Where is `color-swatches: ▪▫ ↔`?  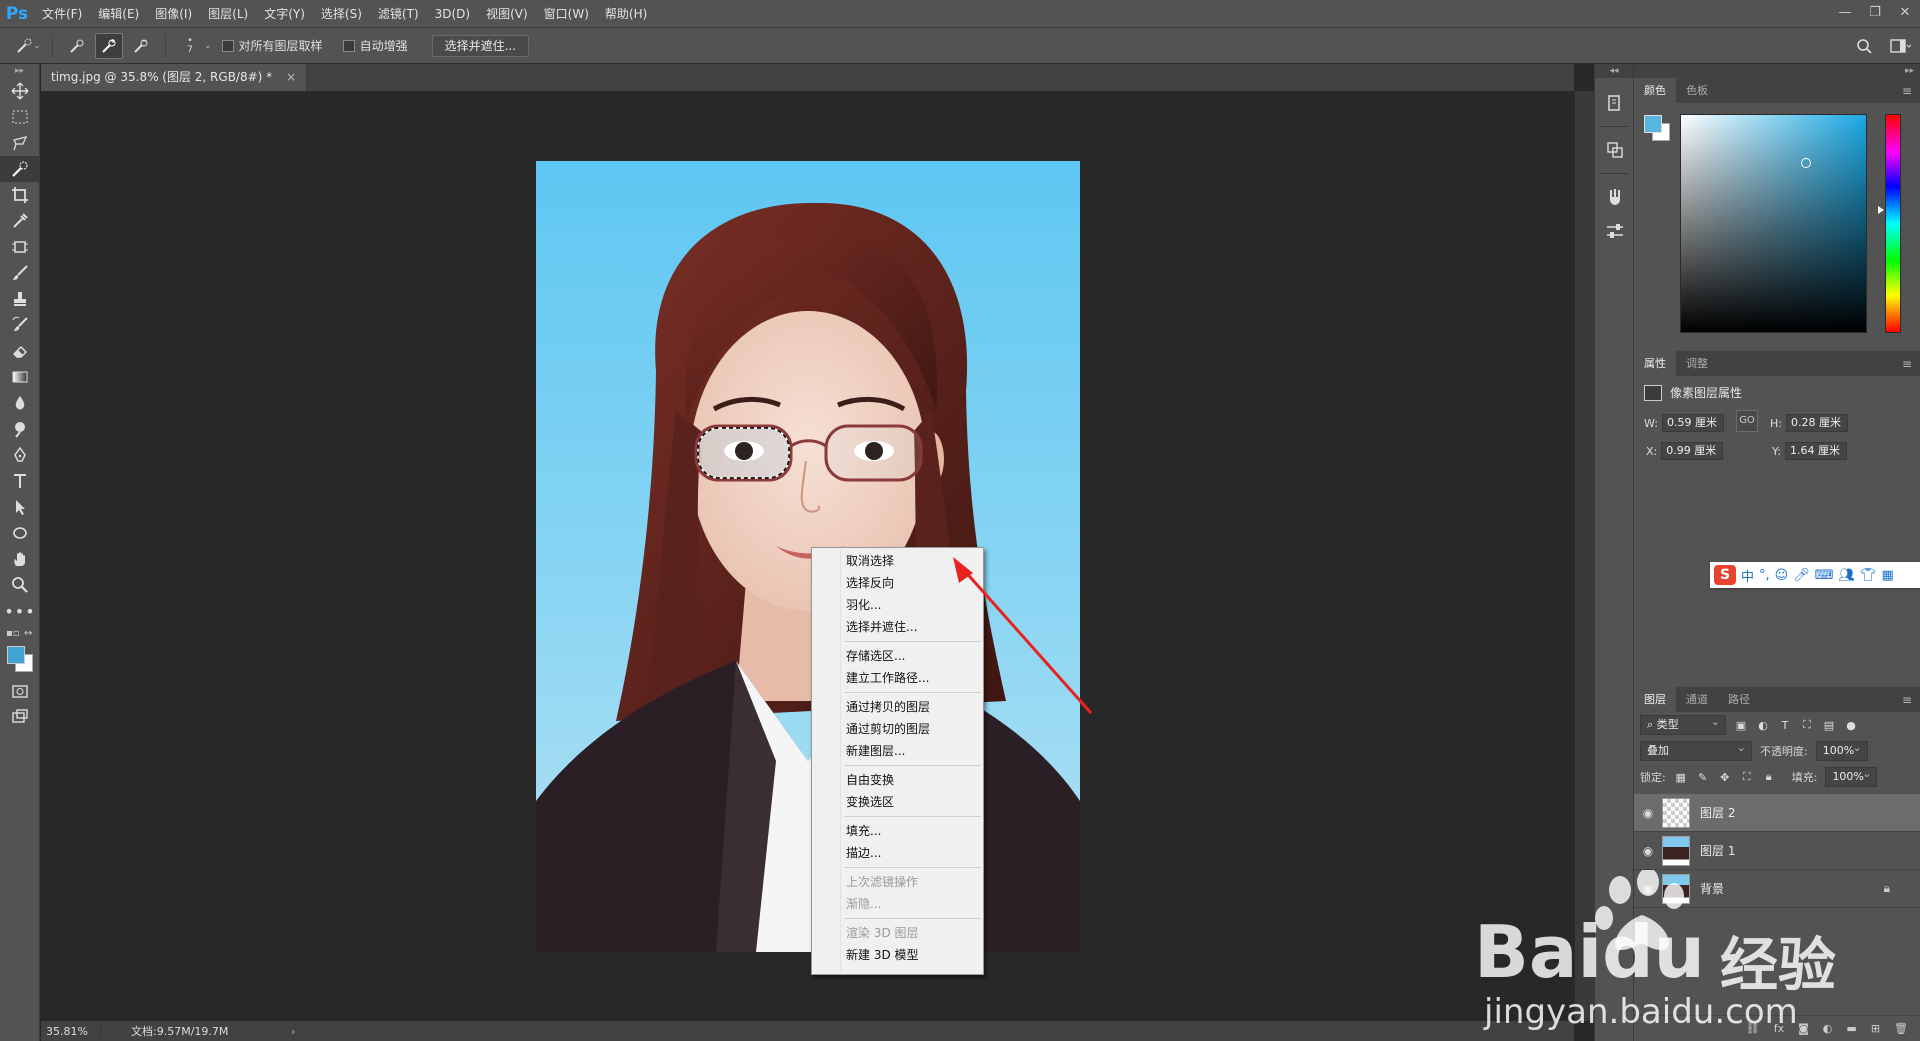
color-swatches: ▪▫ ↔ is located at coordinates (20, 651).